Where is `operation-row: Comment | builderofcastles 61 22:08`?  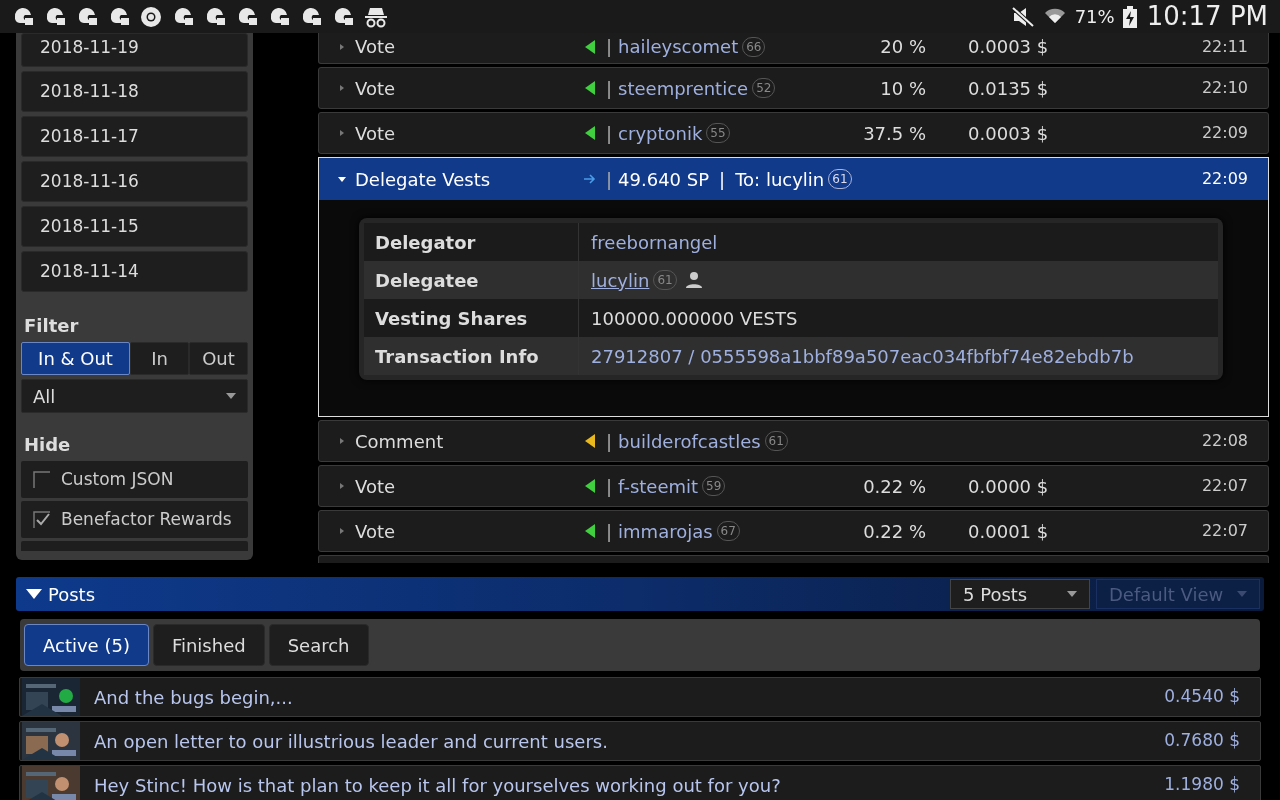
operation-row: Comment | builderofcastles 61 22:08 is located at coordinates (793, 441).